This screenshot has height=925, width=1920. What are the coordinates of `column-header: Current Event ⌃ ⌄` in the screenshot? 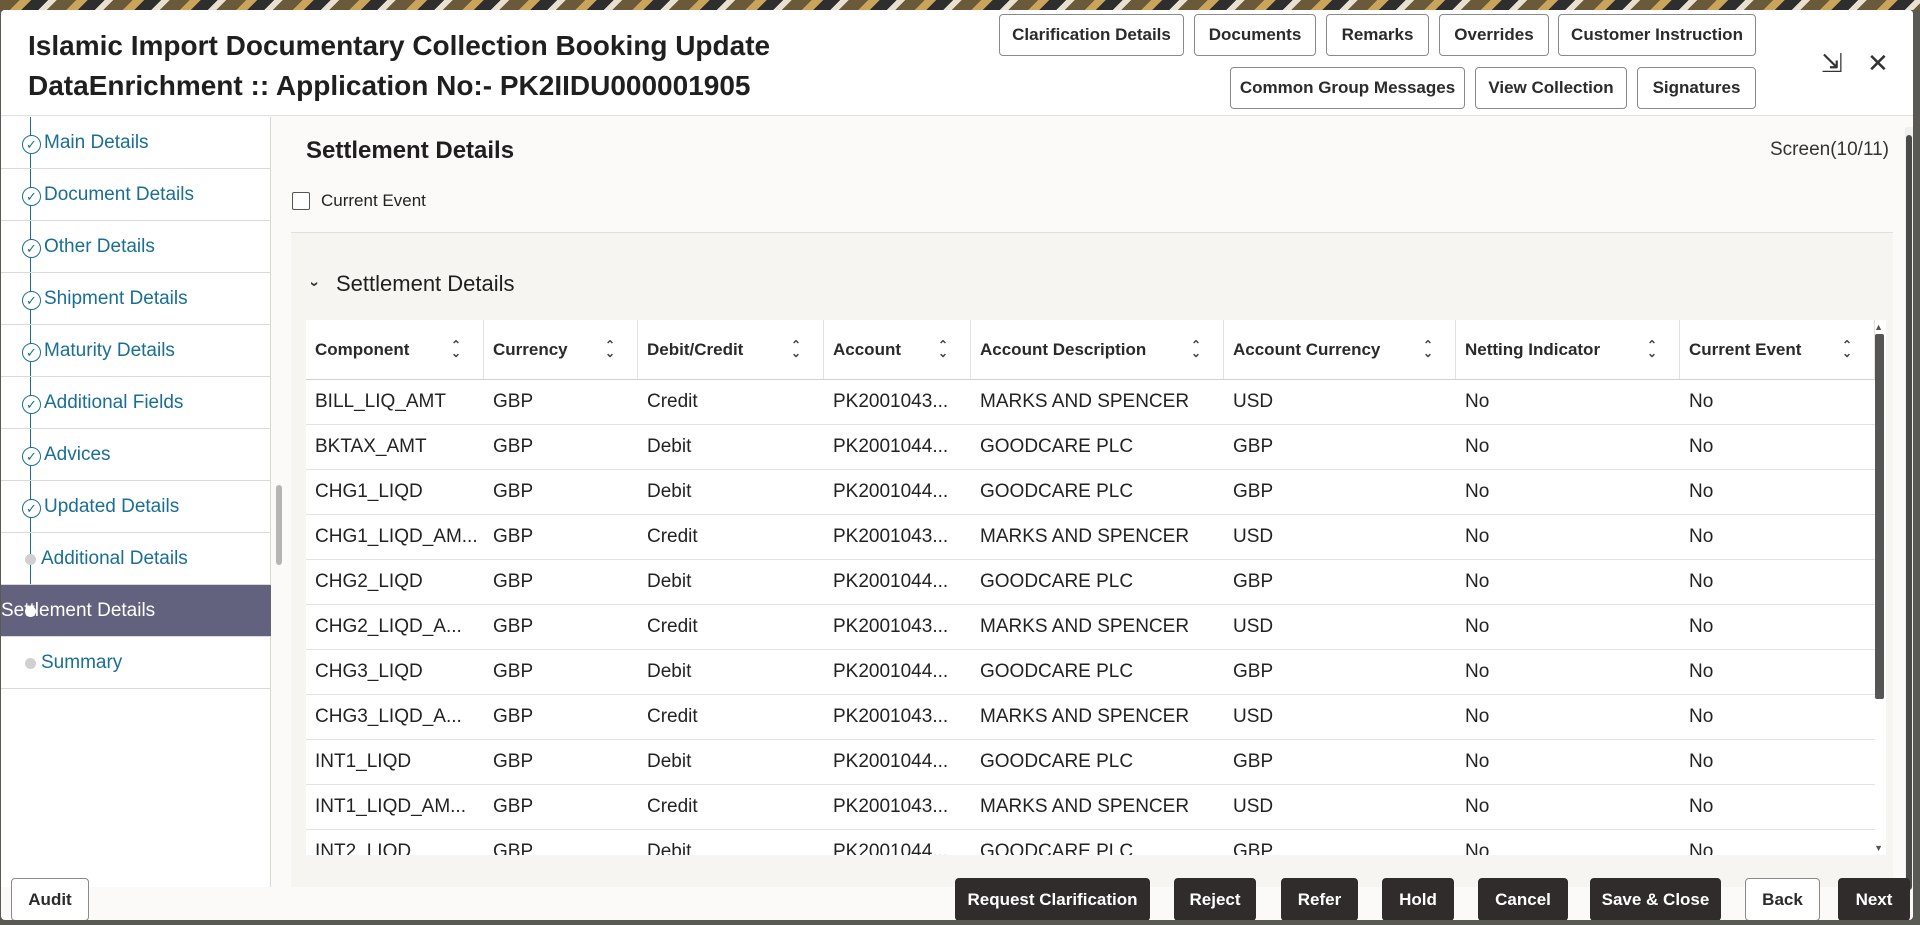 It's located at (1777, 349).